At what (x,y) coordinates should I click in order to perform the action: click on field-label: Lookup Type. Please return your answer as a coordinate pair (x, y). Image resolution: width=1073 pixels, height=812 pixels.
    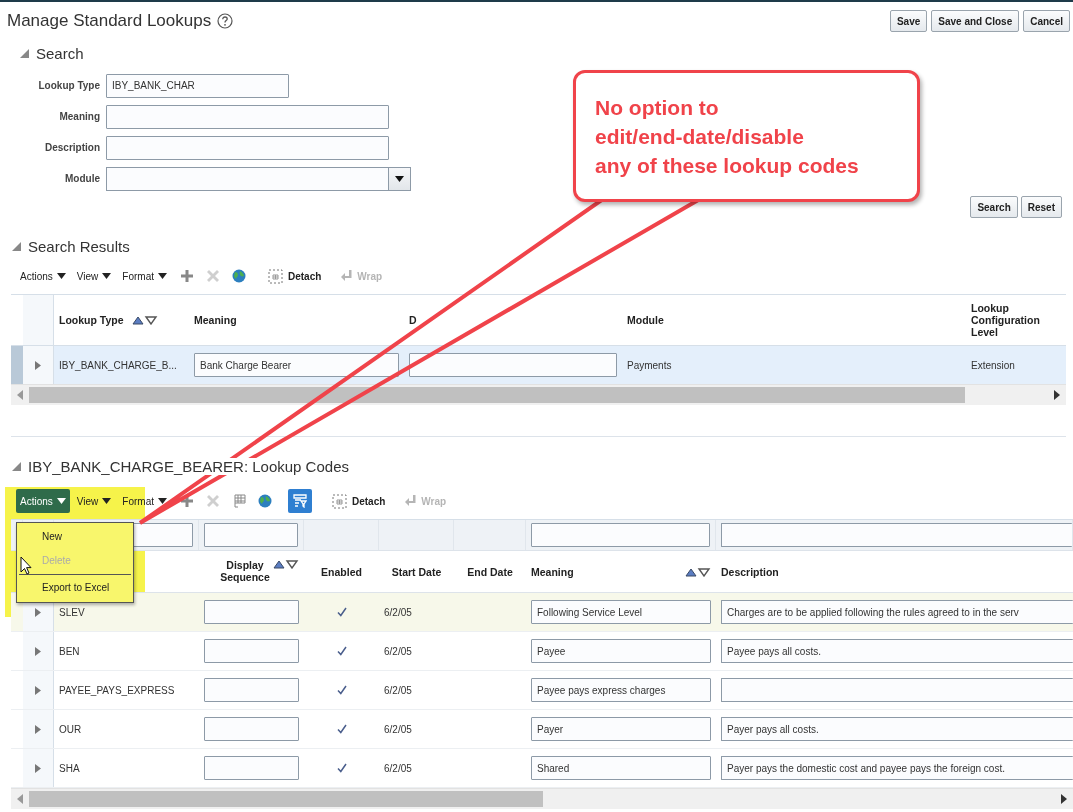
    Looking at the image, I should click on (68, 85).